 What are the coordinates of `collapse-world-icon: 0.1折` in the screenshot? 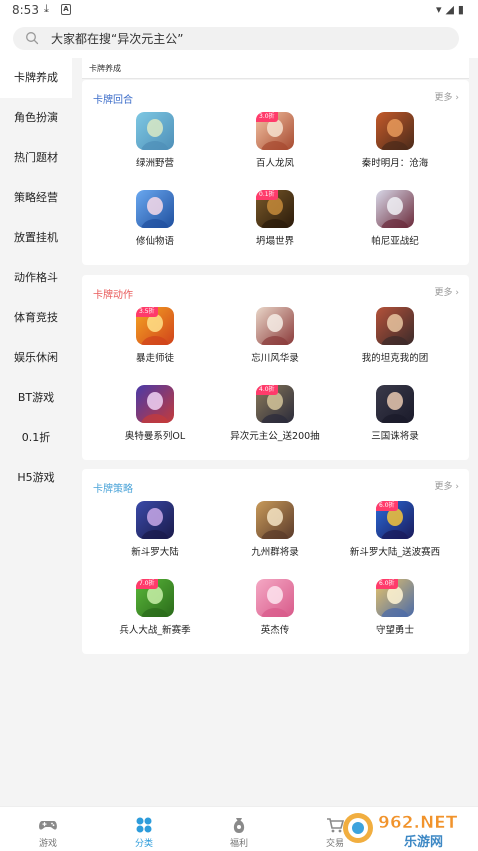 It's located at (275, 209).